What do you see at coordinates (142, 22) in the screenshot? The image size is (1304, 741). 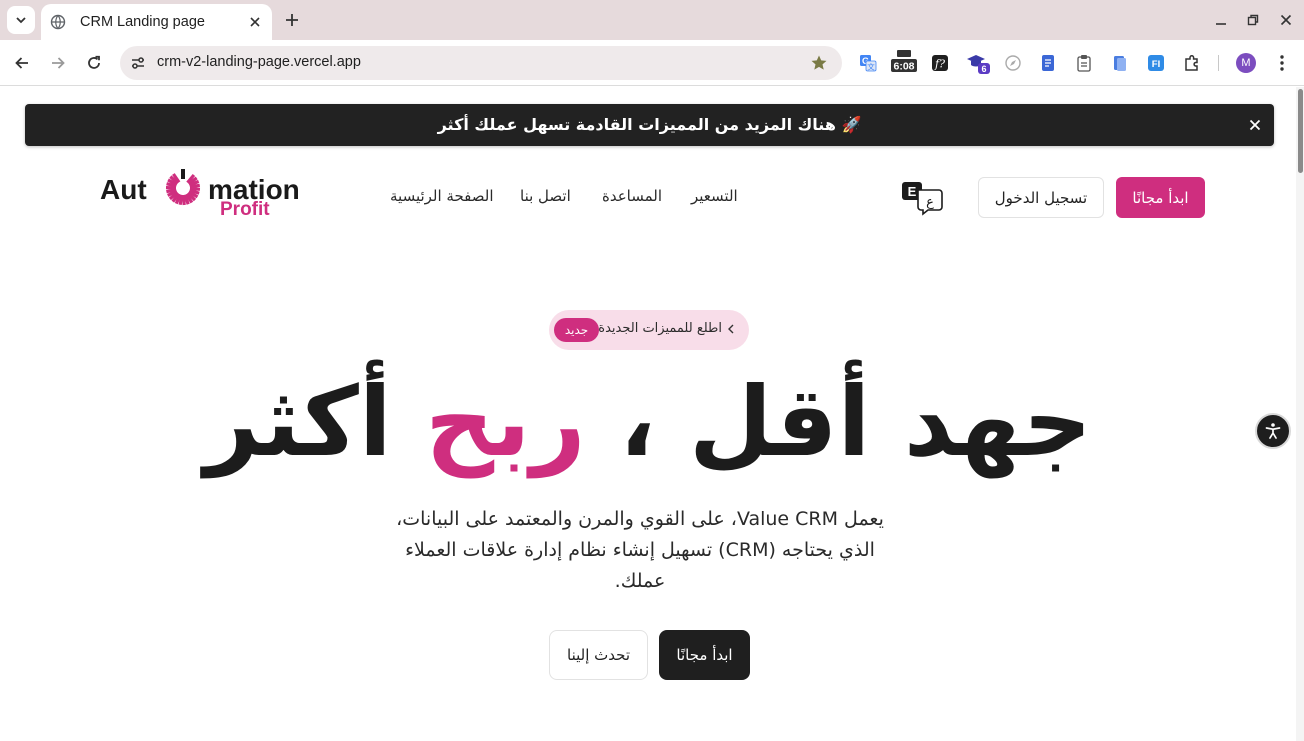 I see `tab-title: CRM Landing page` at bounding box center [142, 22].